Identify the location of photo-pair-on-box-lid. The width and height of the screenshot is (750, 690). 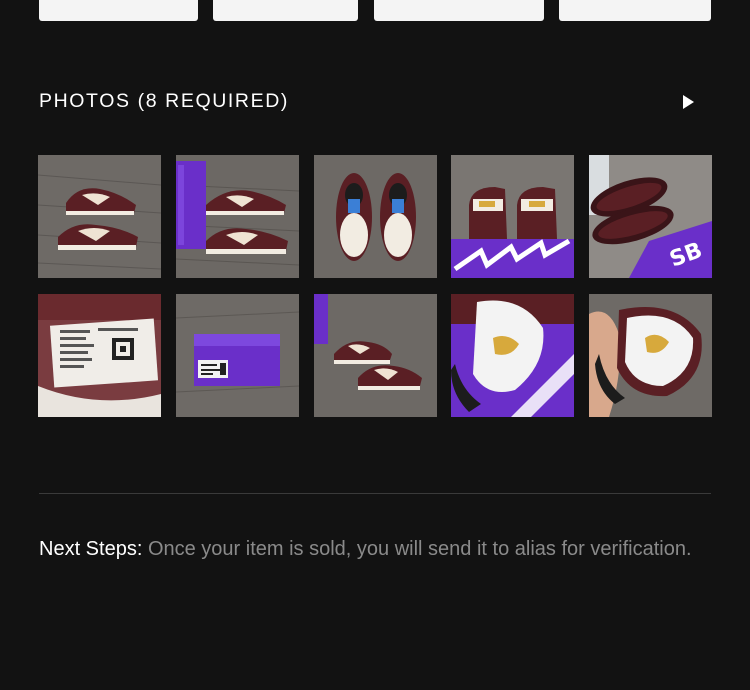
(375, 355).